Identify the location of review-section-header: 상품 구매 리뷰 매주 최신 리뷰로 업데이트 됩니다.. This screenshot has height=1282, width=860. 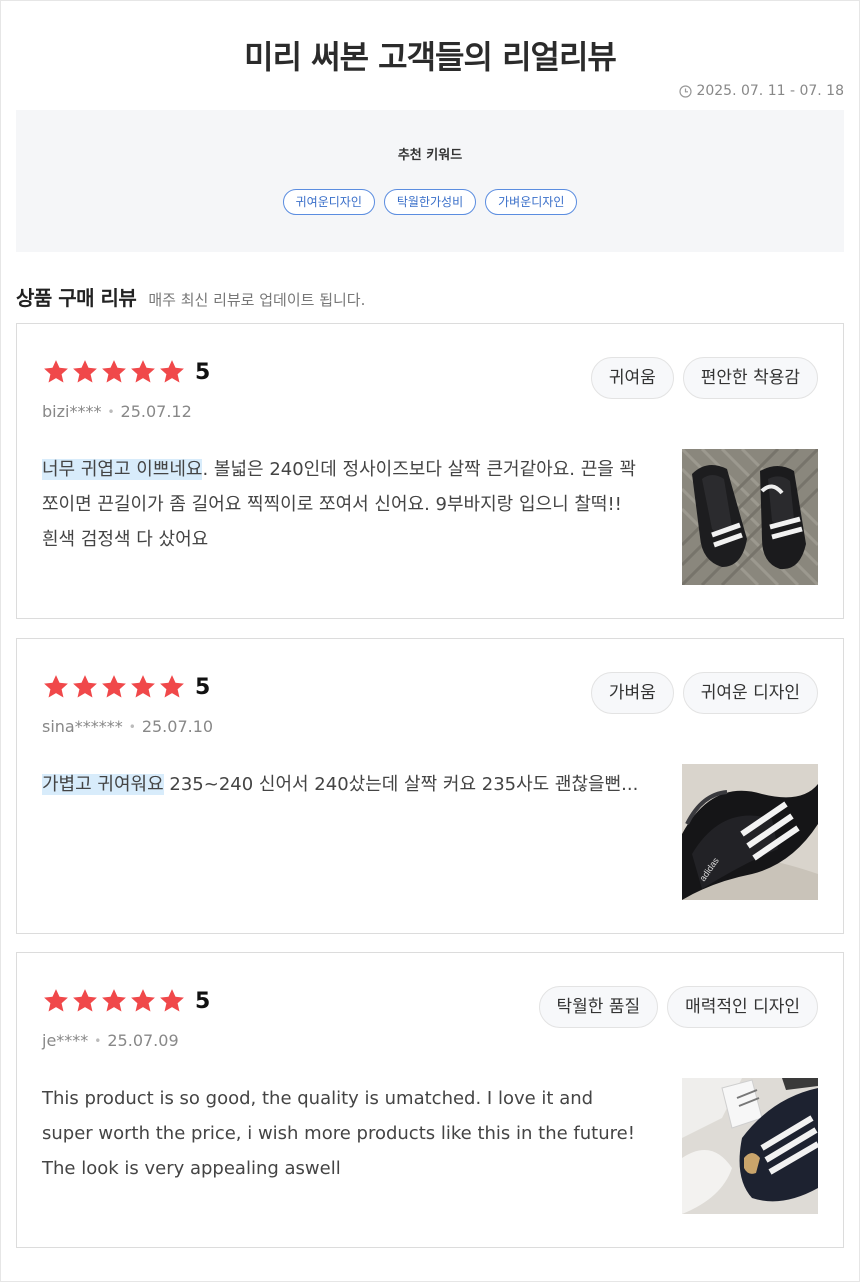
(190, 296).